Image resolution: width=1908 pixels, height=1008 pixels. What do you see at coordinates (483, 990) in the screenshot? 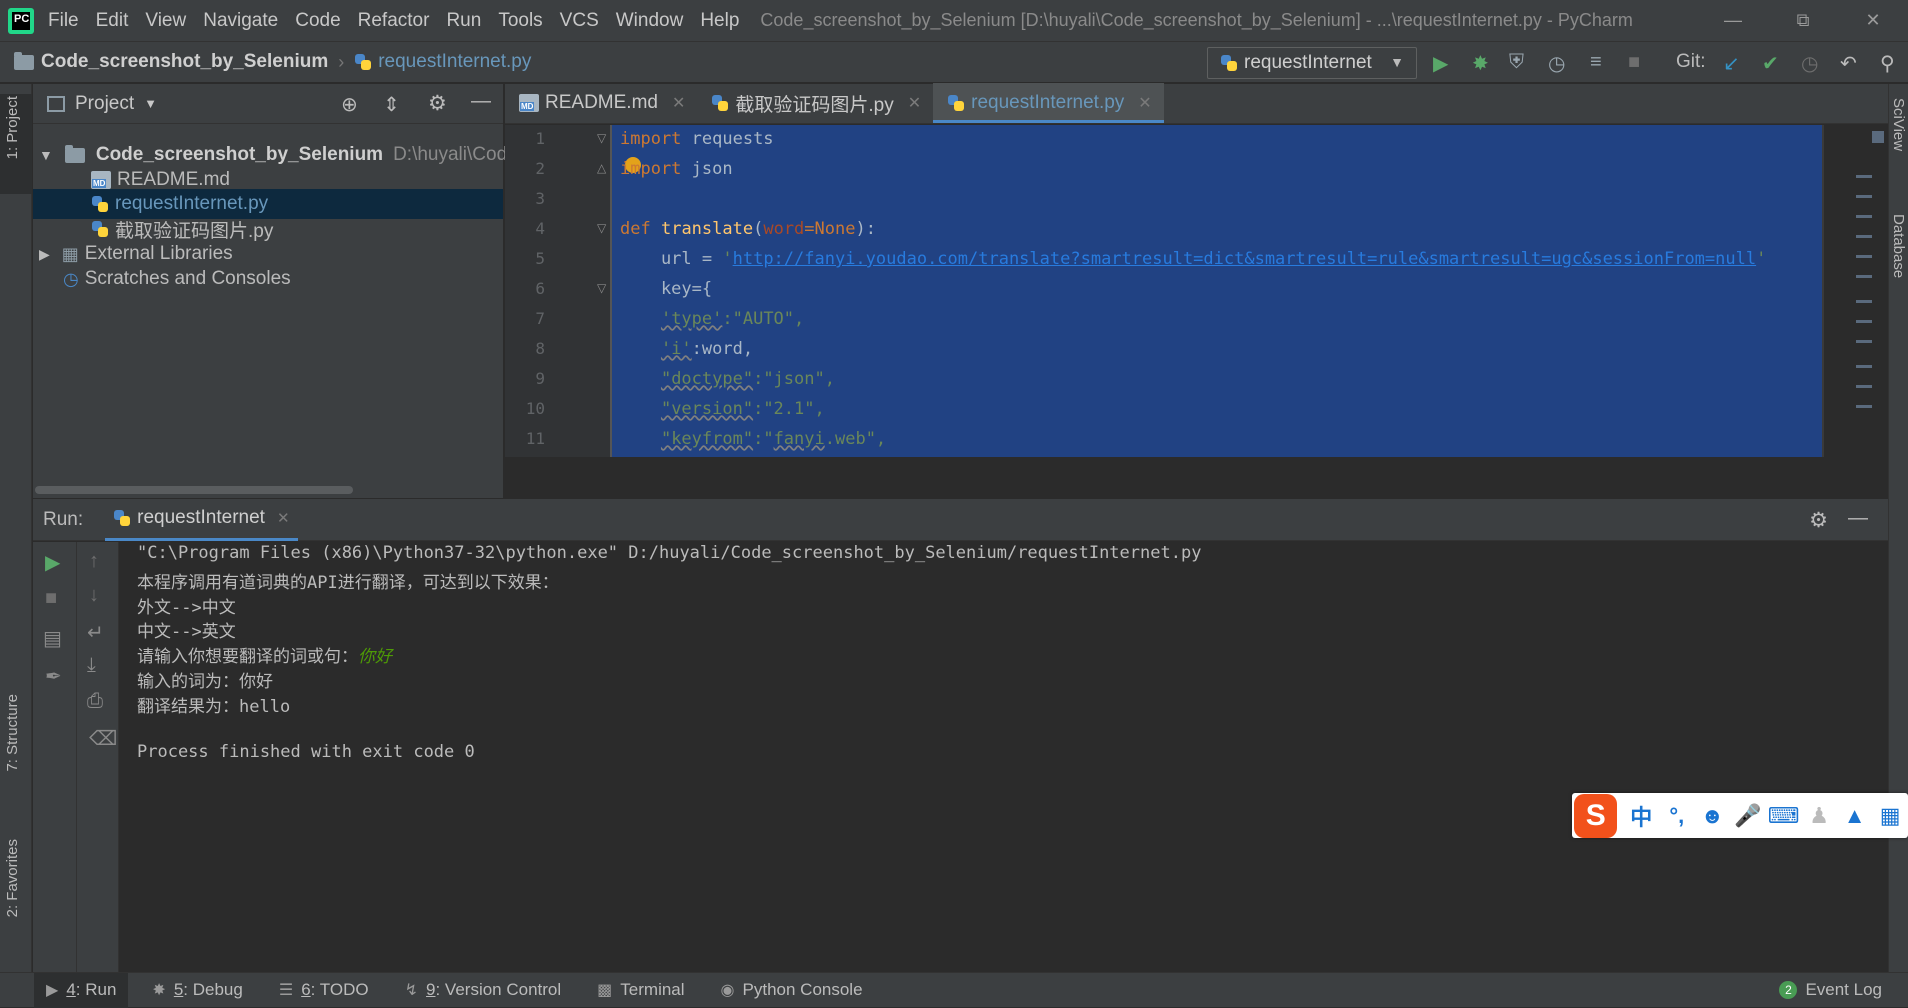
I see `bottom-tab-version-control: ↯ 9: Version Control` at bounding box center [483, 990].